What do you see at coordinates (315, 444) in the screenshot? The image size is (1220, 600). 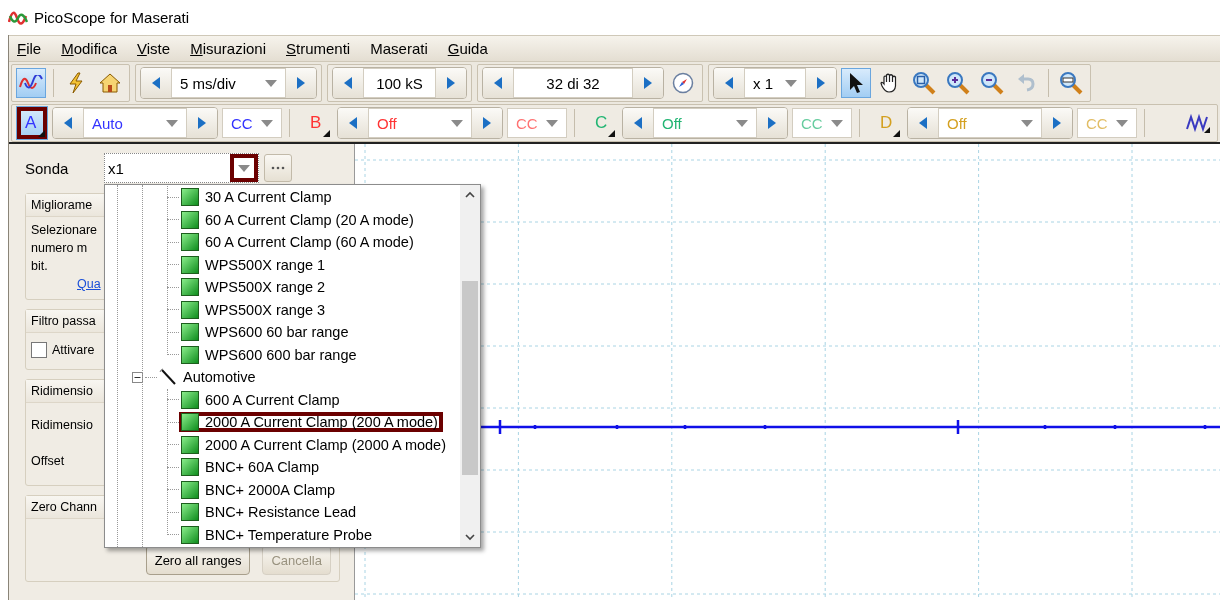 I see `probe-item: 2000 A Current Clamp (2000 A mode)` at bounding box center [315, 444].